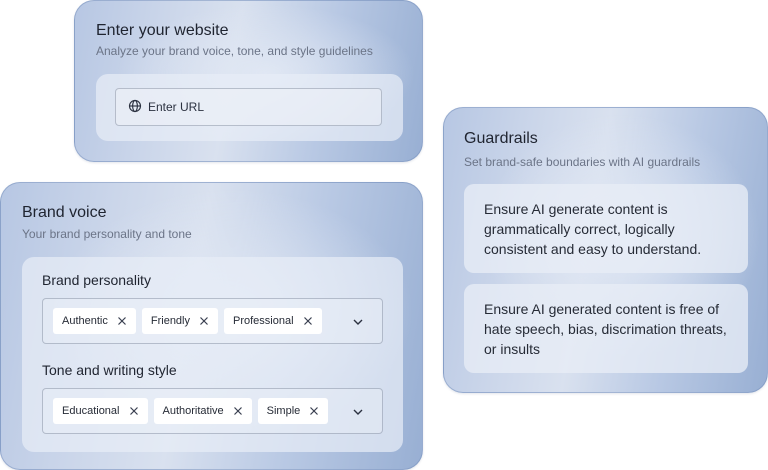 The image size is (768, 470). I want to click on chip: Authentic, so click(94, 321).